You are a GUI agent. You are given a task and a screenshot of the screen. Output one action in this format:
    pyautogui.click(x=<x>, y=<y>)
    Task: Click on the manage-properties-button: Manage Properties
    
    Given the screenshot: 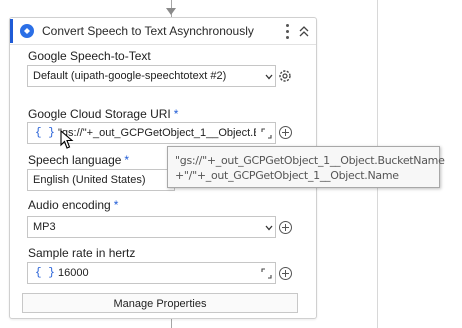 What is the action you would take?
    pyautogui.click(x=160, y=303)
    